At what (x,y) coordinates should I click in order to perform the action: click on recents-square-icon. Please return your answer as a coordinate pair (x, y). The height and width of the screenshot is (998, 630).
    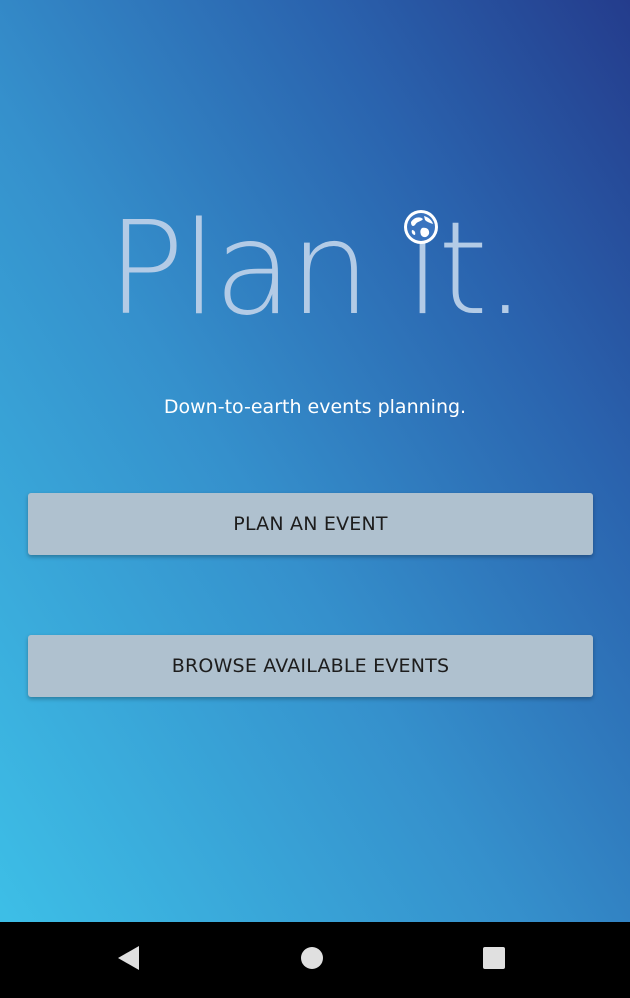
    Looking at the image, I should click on (494, 958).